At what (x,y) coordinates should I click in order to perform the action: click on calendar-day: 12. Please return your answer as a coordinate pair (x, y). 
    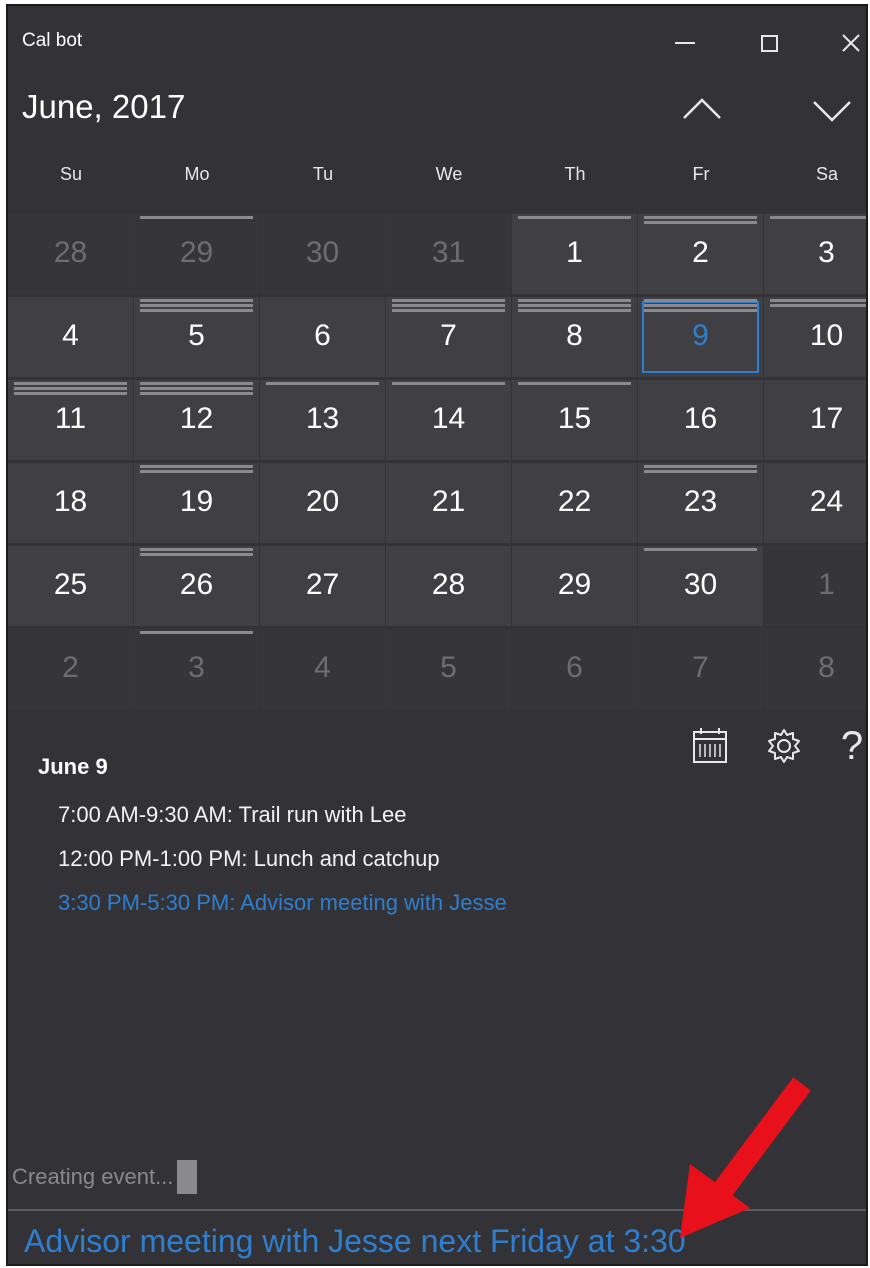
    Looking at the image, I should click on (196, 420).